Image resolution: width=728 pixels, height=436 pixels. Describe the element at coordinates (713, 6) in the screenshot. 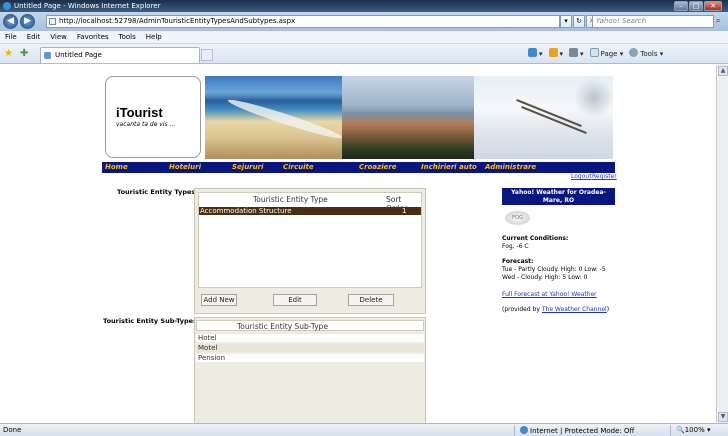

I see `close-button: ✕` at that location.